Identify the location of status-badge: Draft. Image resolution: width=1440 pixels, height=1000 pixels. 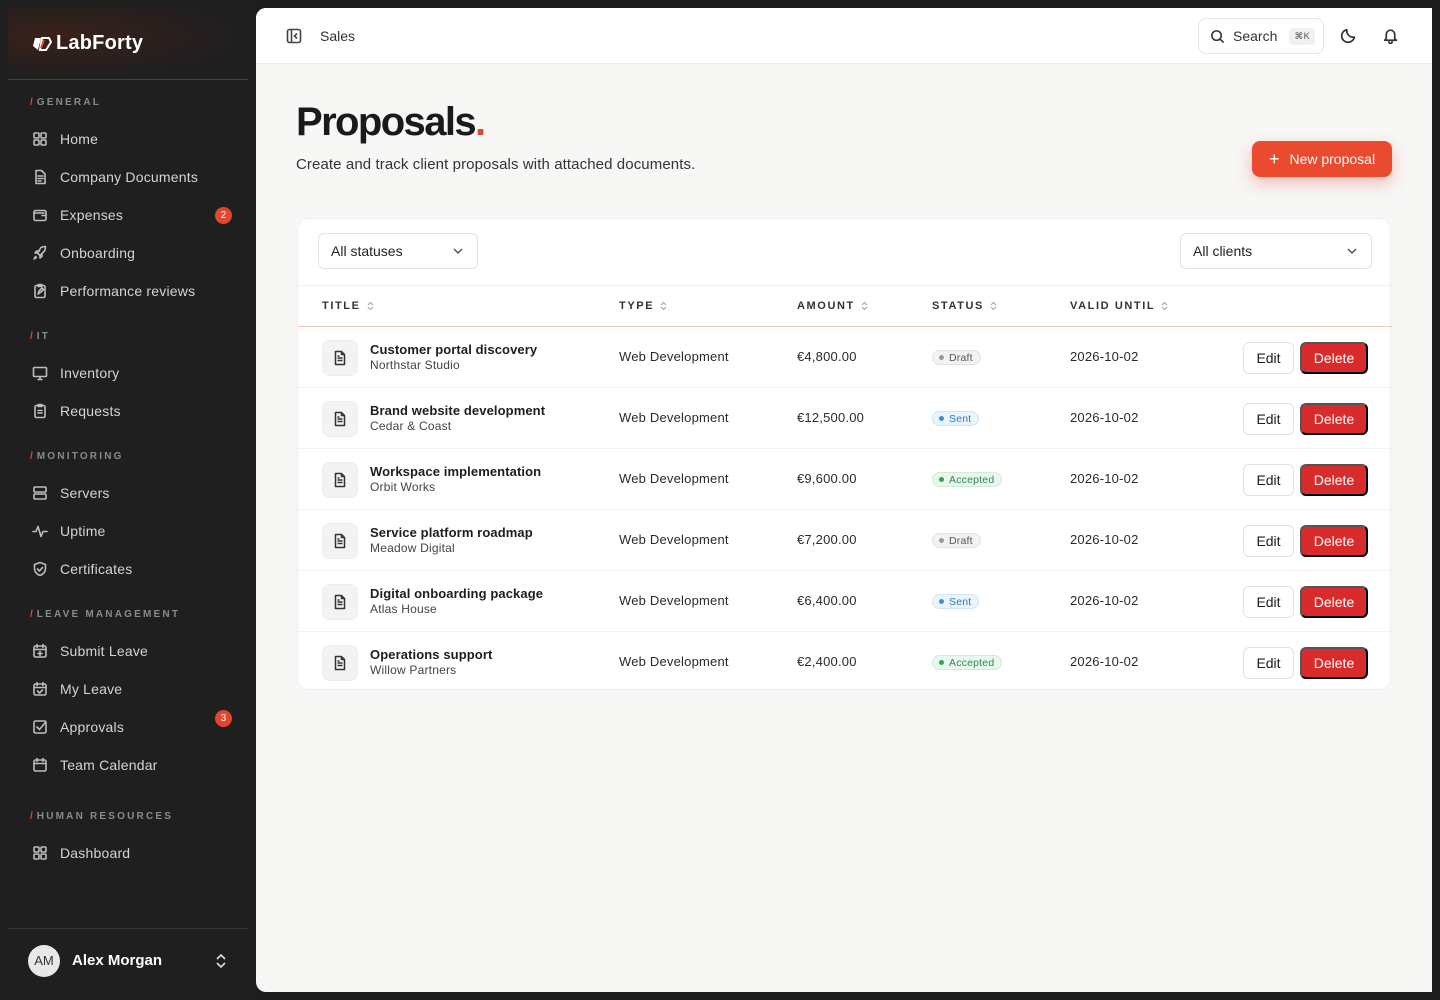
(956, 540).